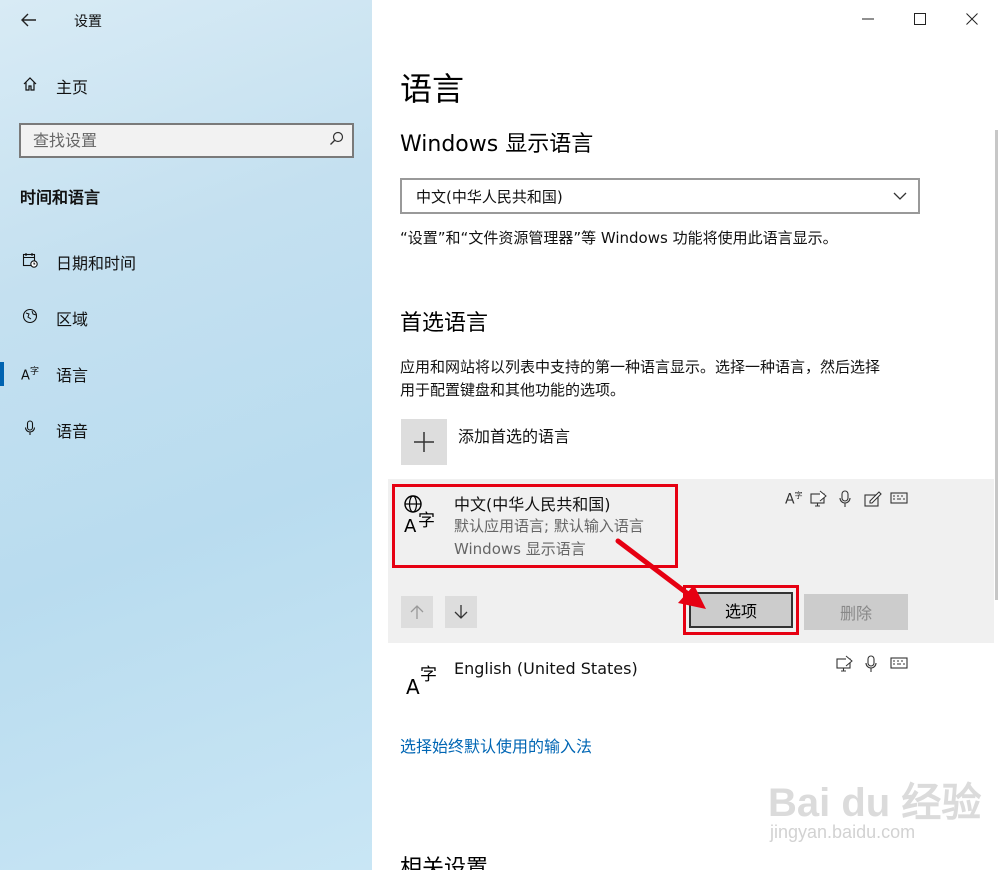  I want to click on svg-text: A, so click(413, 686).